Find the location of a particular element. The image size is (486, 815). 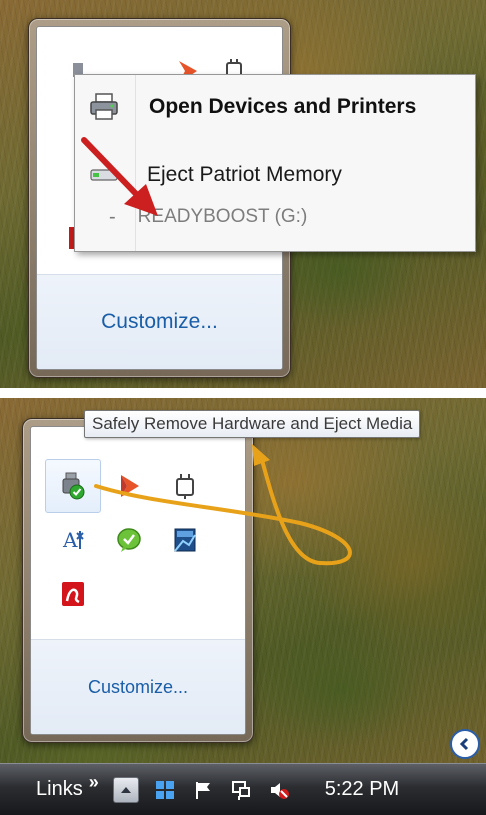

accessibility-icon: A is located at coordinates (73, 540).